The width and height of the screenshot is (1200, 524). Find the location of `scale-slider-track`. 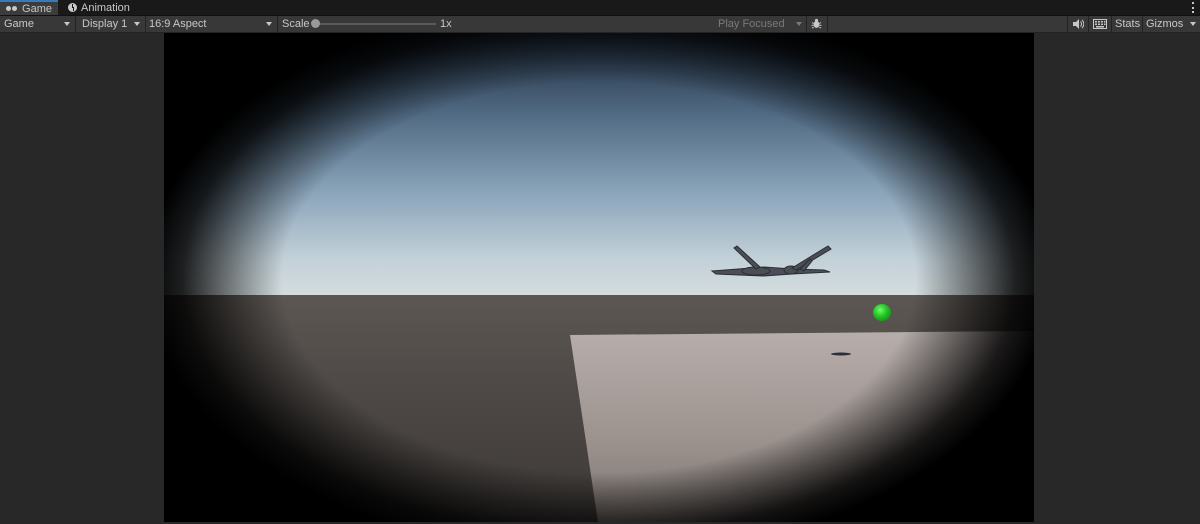

scale-slider-track is located at coordinates (376, 24).